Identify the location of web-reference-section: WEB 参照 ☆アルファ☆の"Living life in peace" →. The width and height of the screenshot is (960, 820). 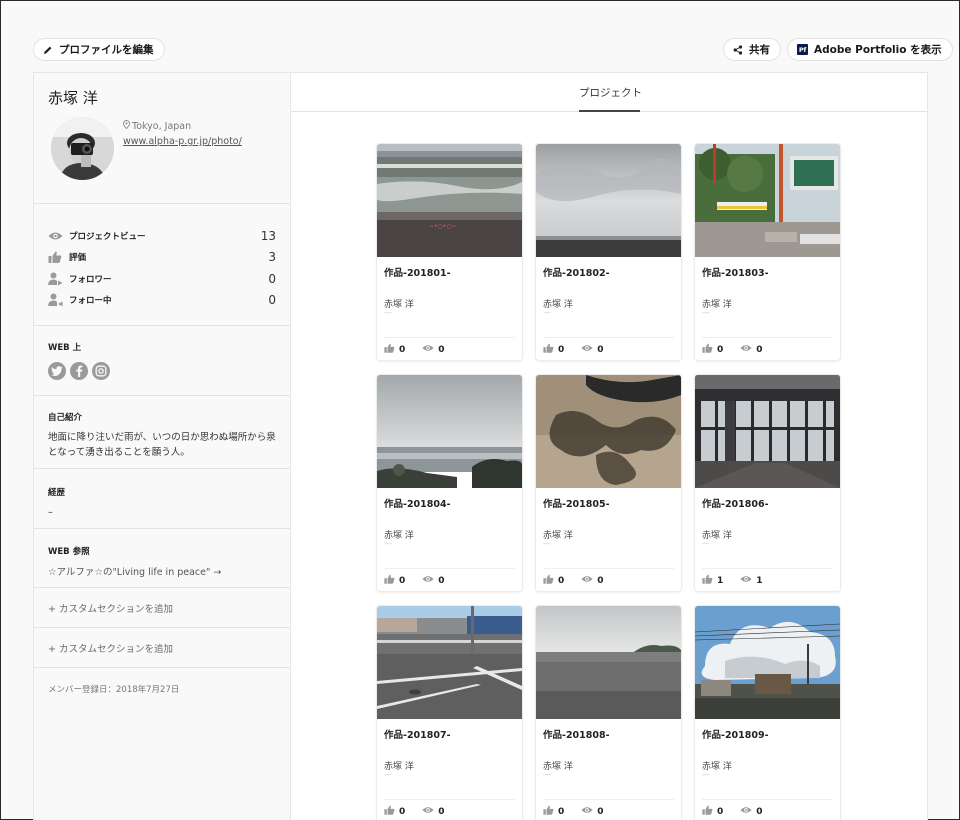
(162, 558).